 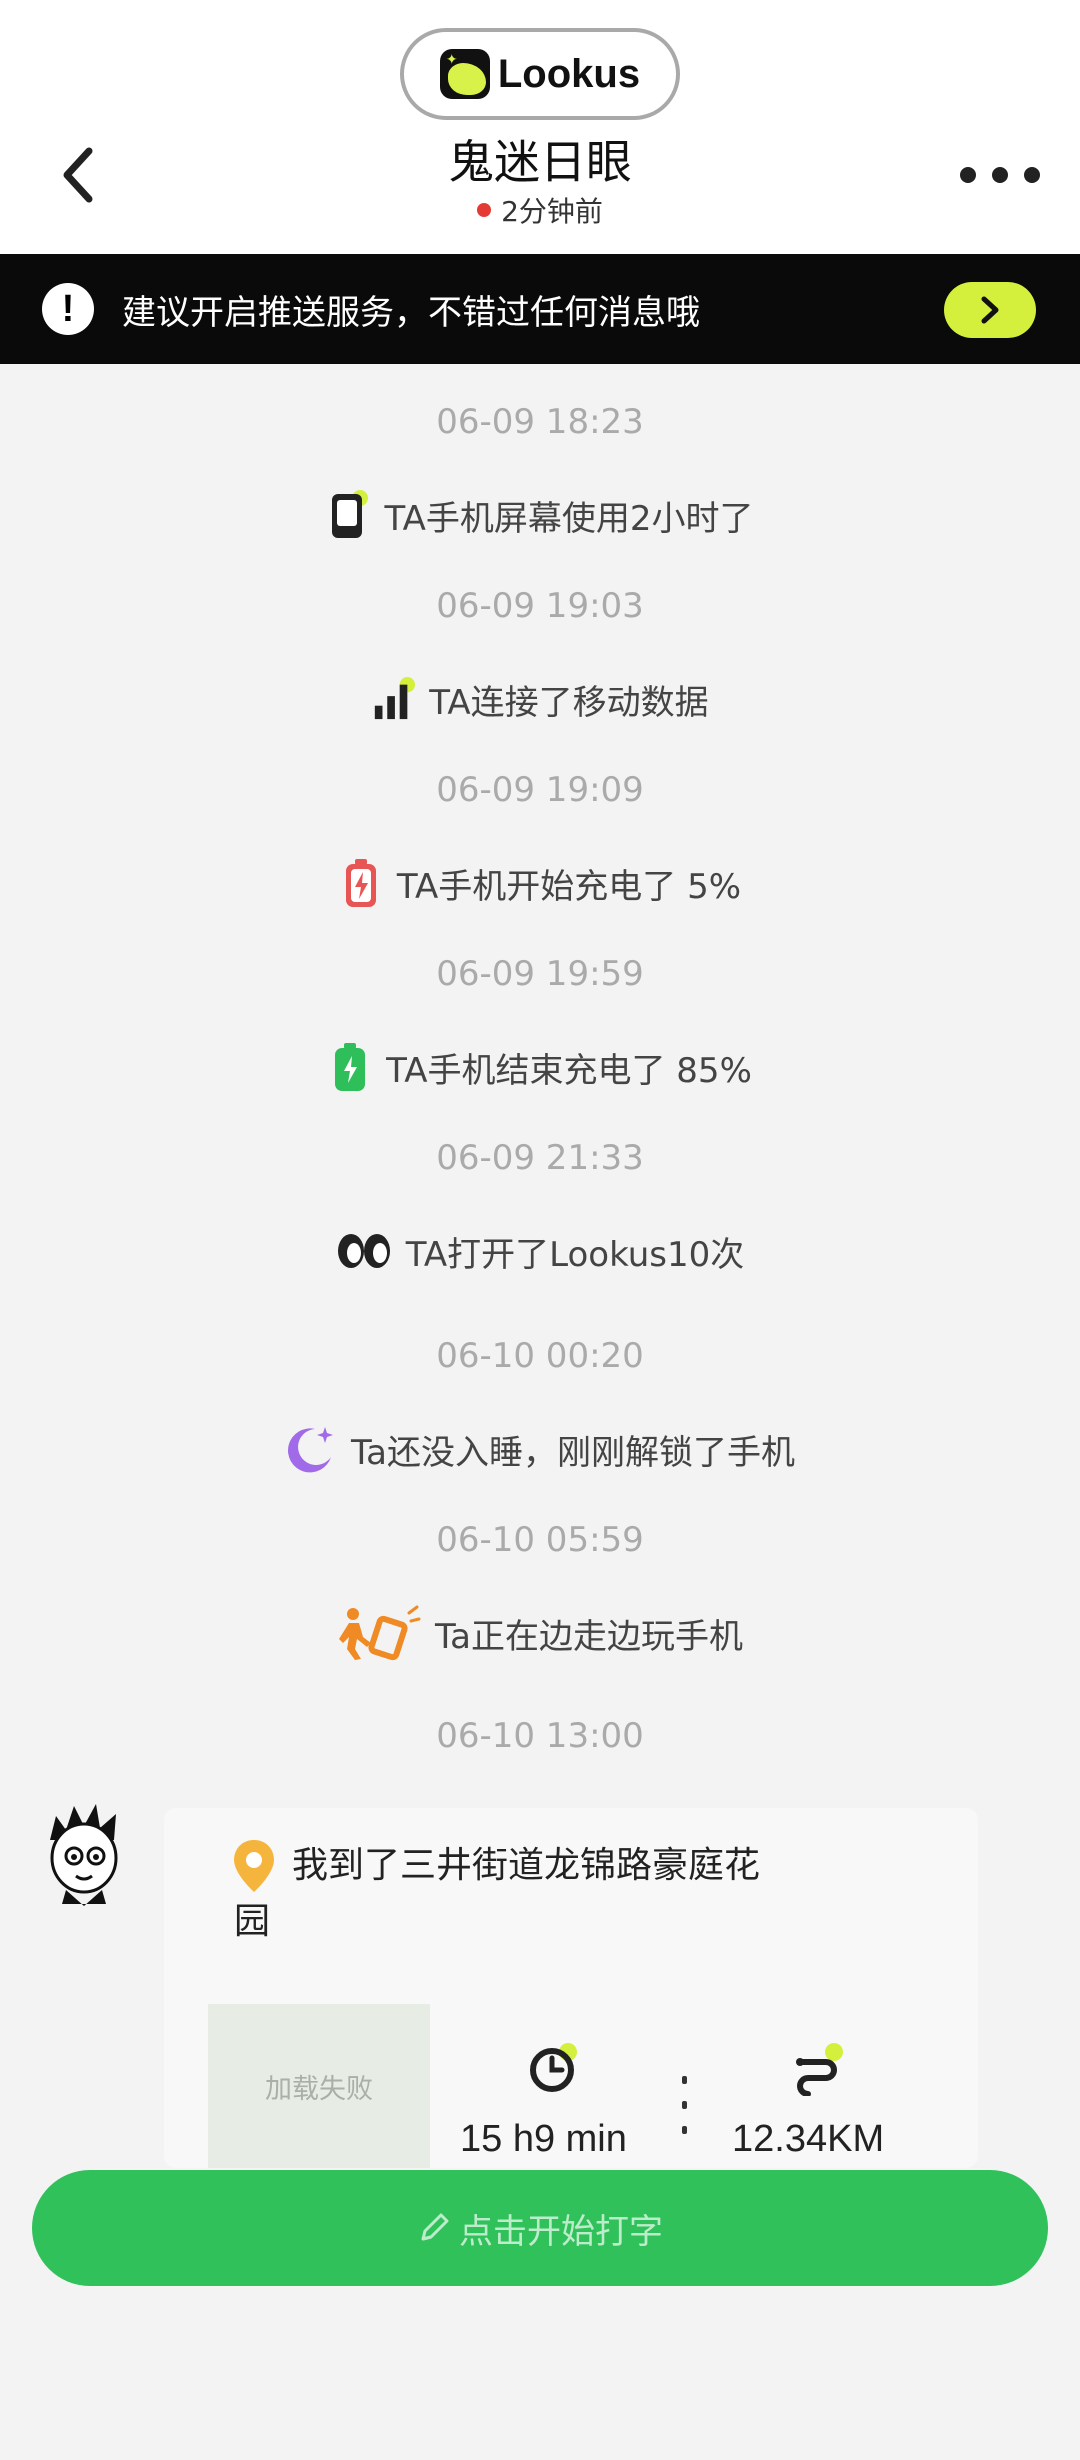 I want to click on event-row: Ta正在边走边玩手机, so click(x=540, y=1633).